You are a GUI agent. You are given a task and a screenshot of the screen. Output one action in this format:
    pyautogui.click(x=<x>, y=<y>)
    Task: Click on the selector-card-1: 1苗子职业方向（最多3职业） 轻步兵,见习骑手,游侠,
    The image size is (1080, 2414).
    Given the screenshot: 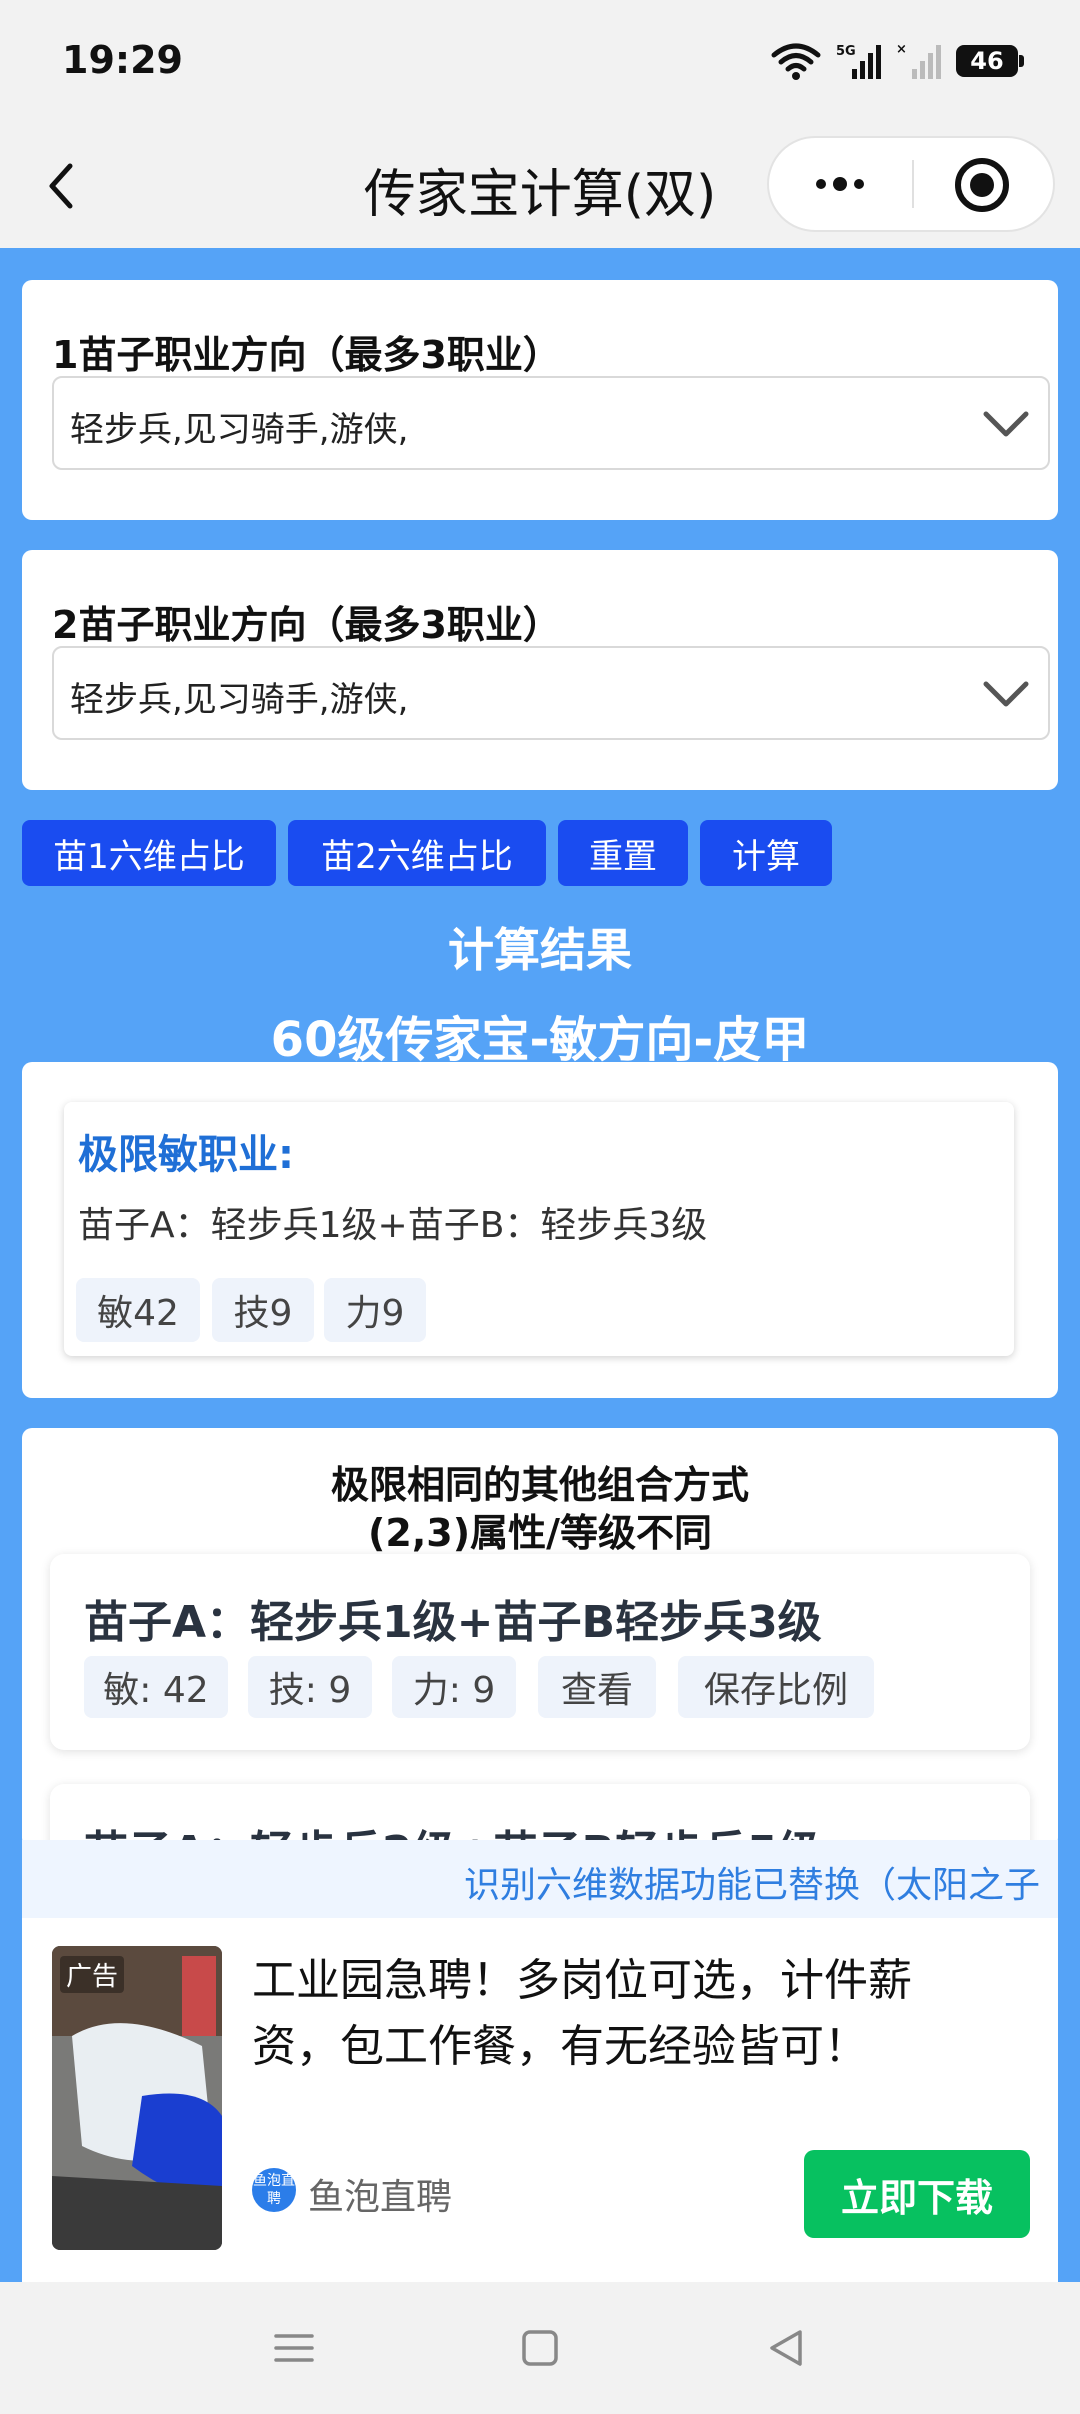 What is the action you would take?
    pyautogui.click(x=540, y=400)
    